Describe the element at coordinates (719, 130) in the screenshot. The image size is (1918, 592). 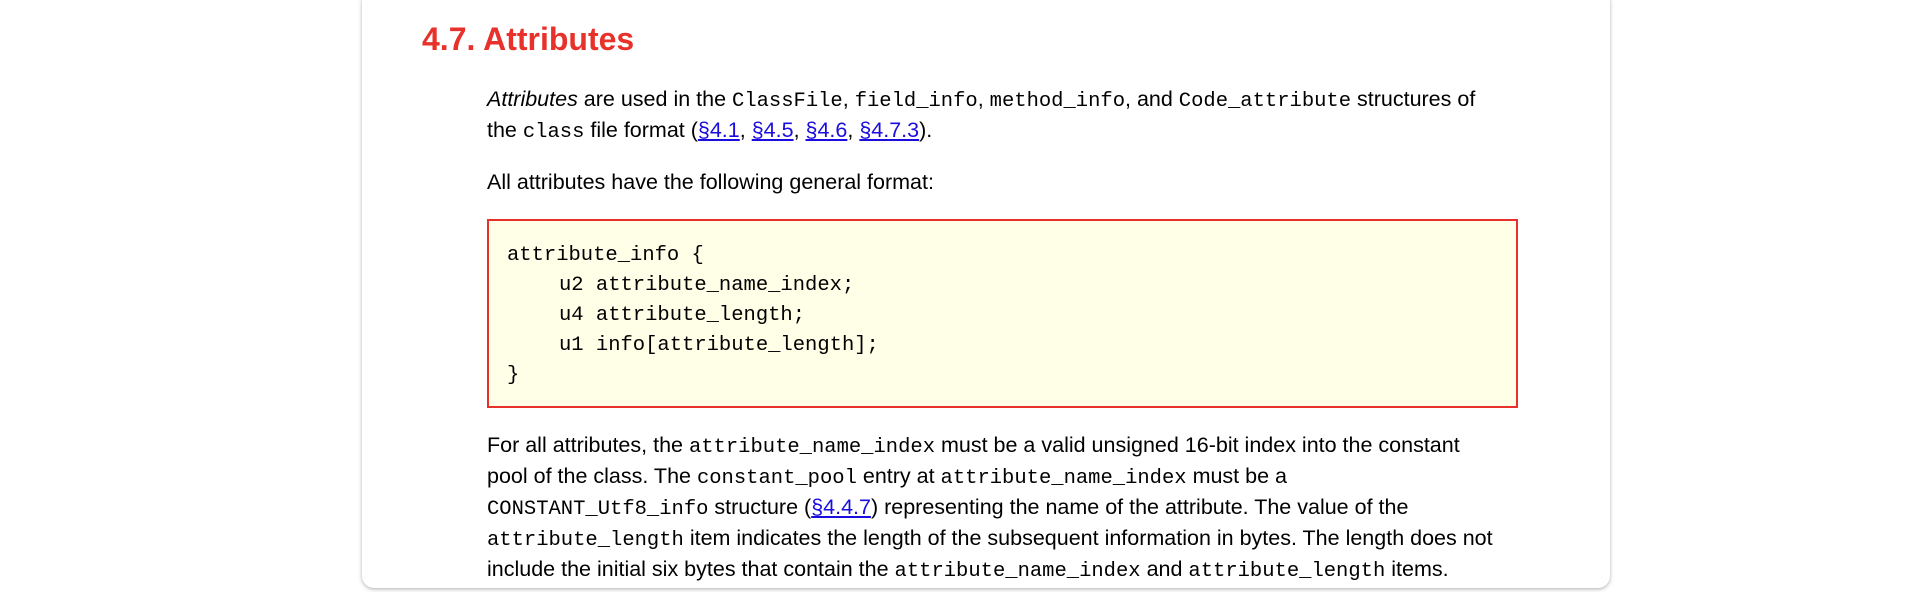
I see `link-section-4-1: §4.1` at that location.